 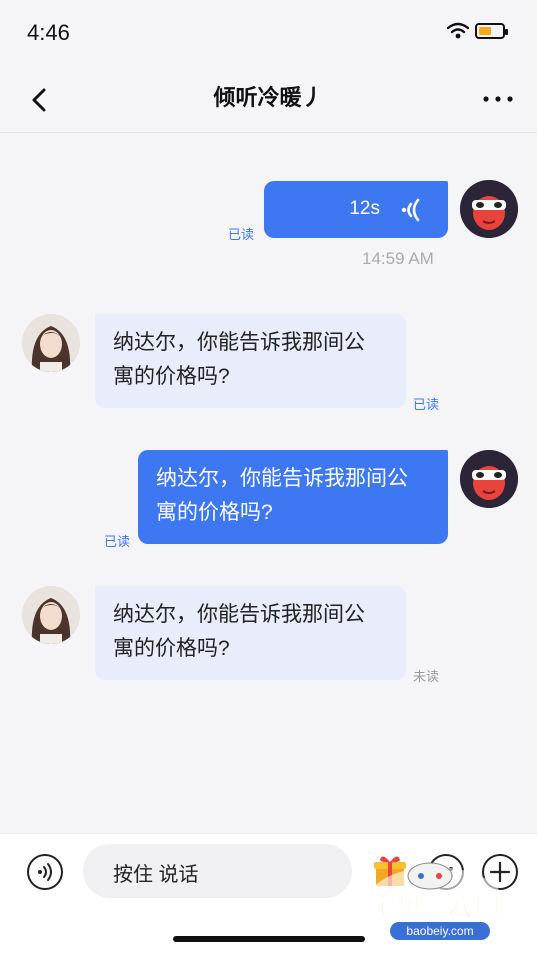 I want to click on page-title: 倾听冷暖丿, so click(x=268, y=97).